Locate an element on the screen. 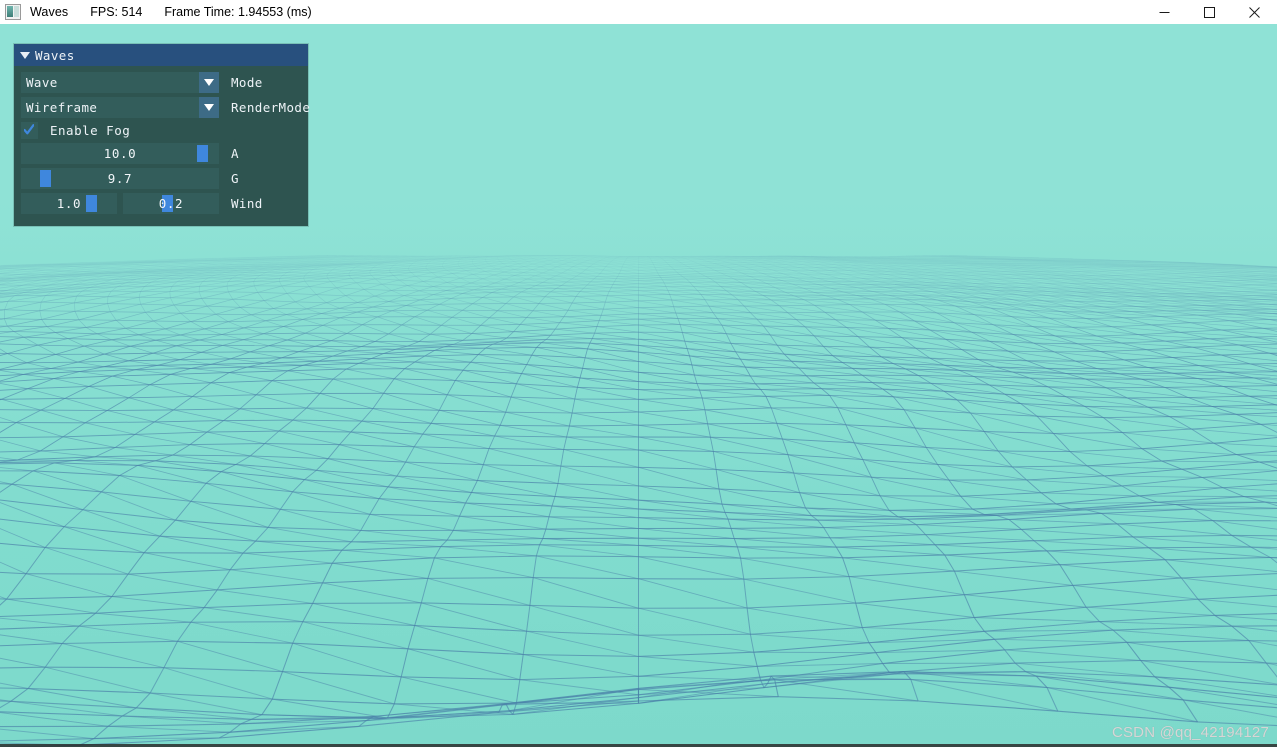 This screenshot has height=747, width=1277. mode-combo-arrow-button is located at coordinates (209, 82).